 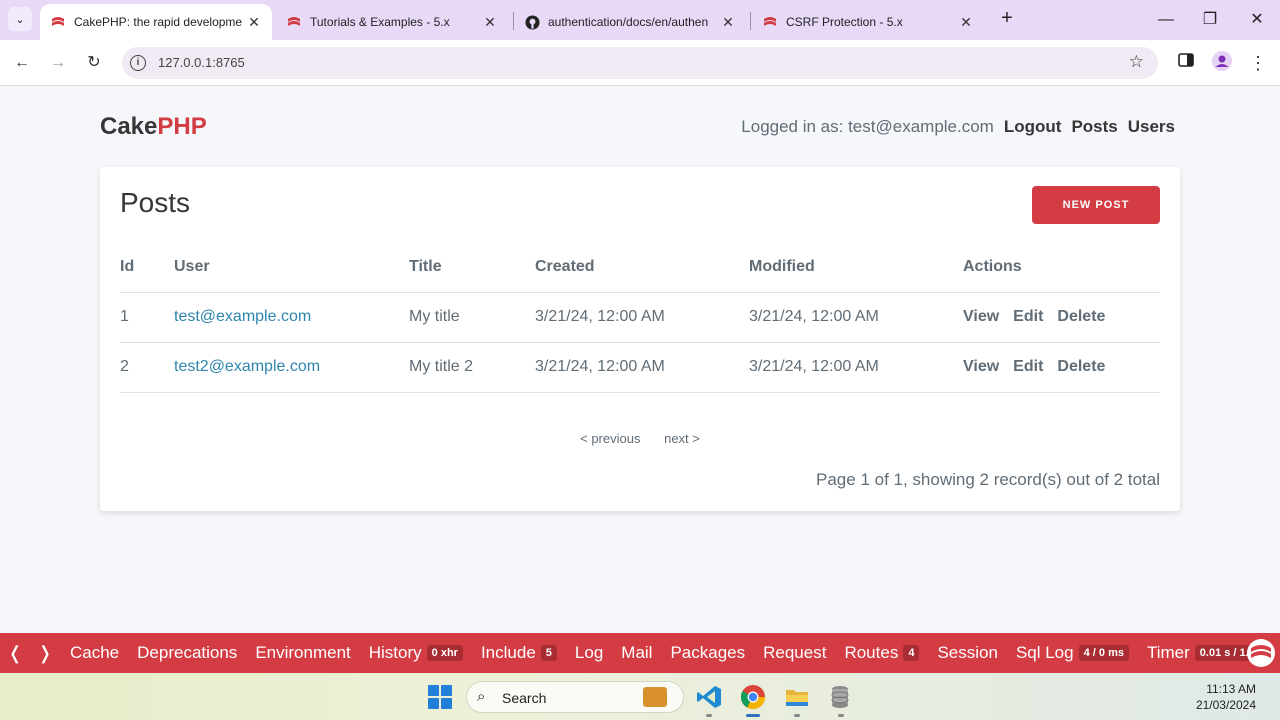 What do you see at coordinates (155, 202) in the screenshot?
I see `page-title: Posts` at bounding box center [155, 202].